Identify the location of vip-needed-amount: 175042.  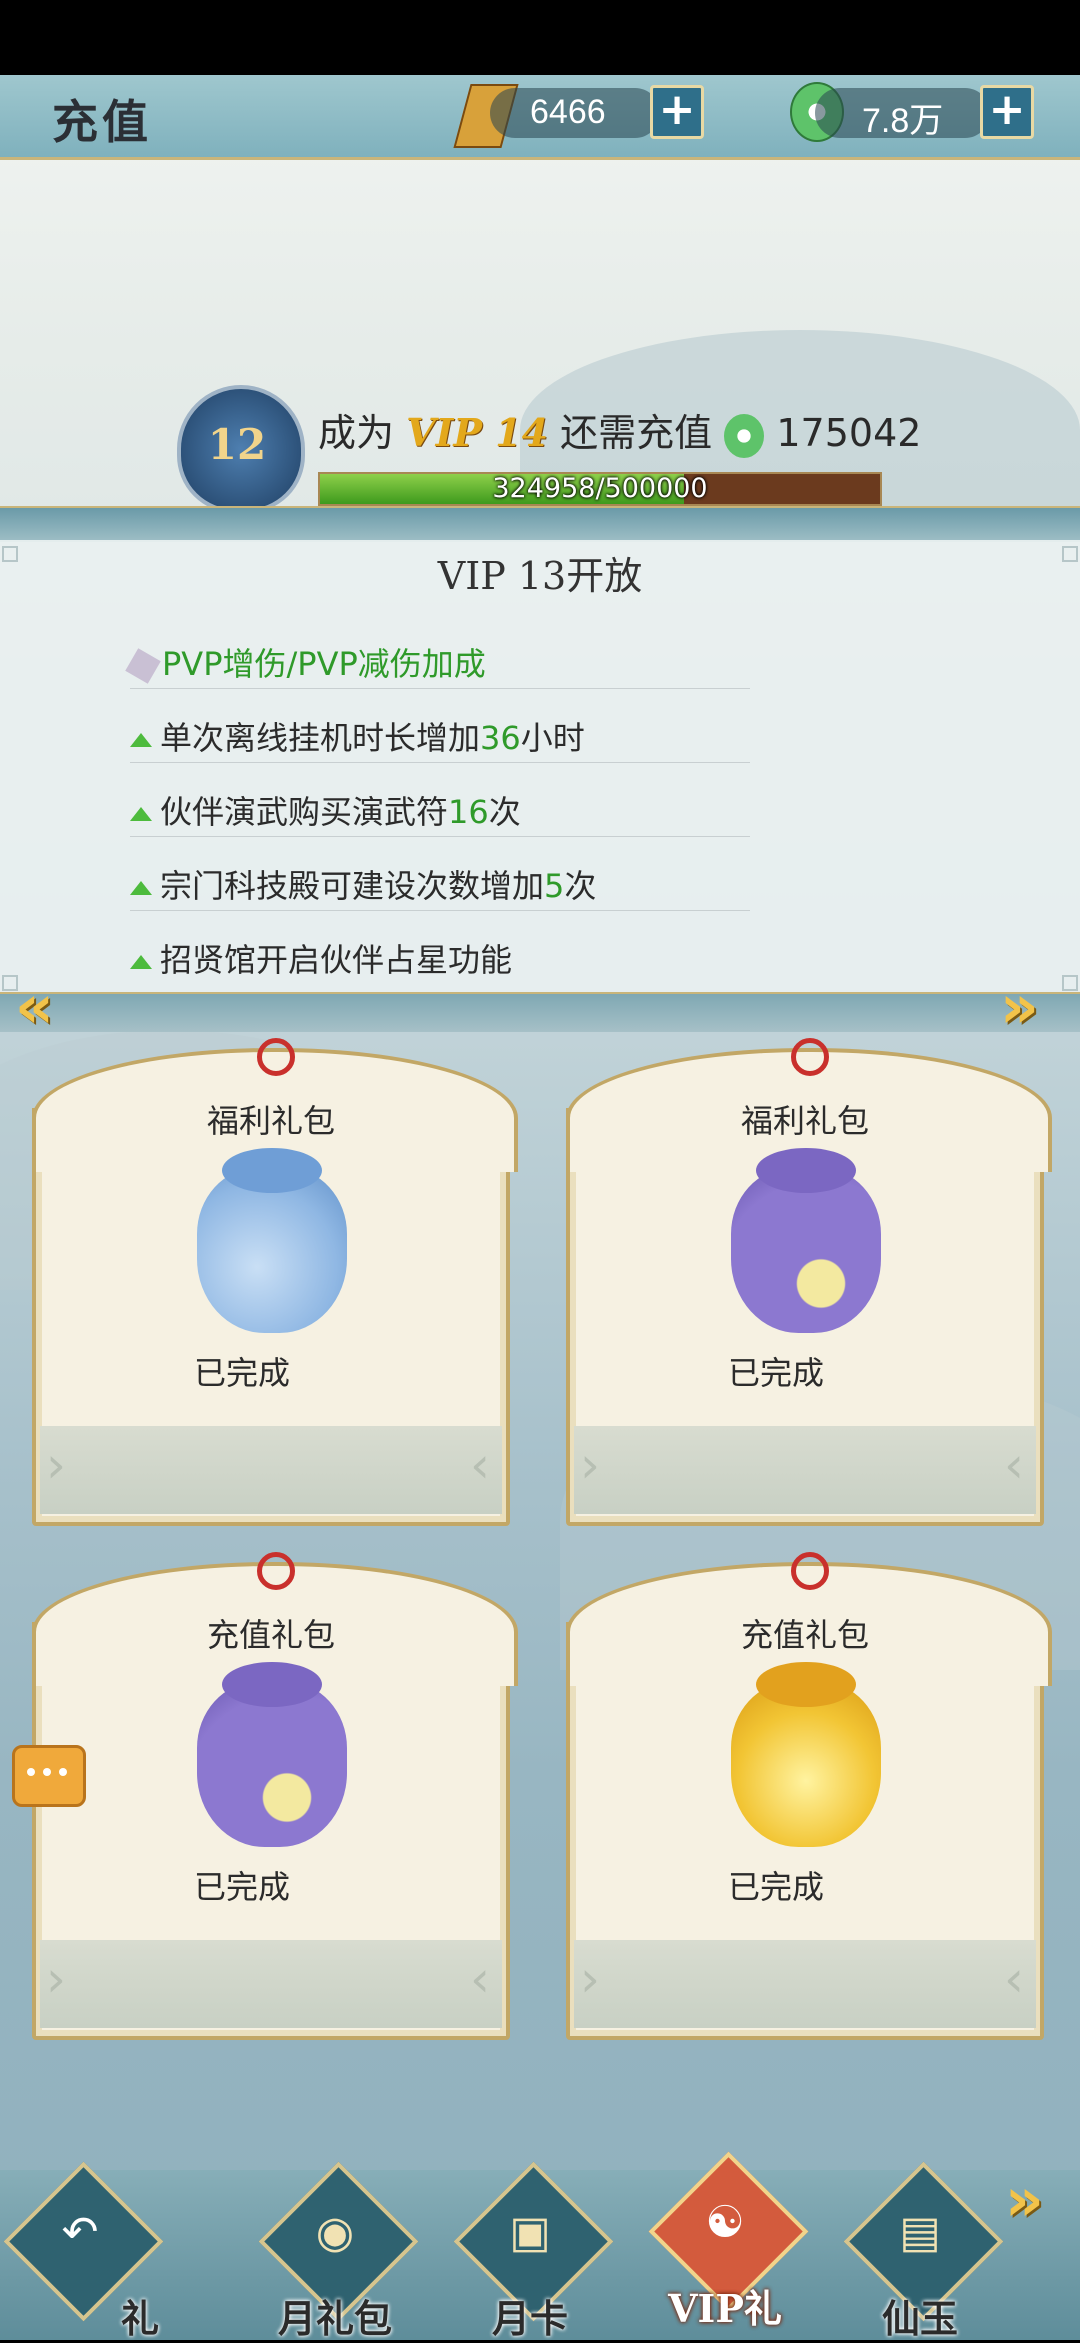
(849, 433).